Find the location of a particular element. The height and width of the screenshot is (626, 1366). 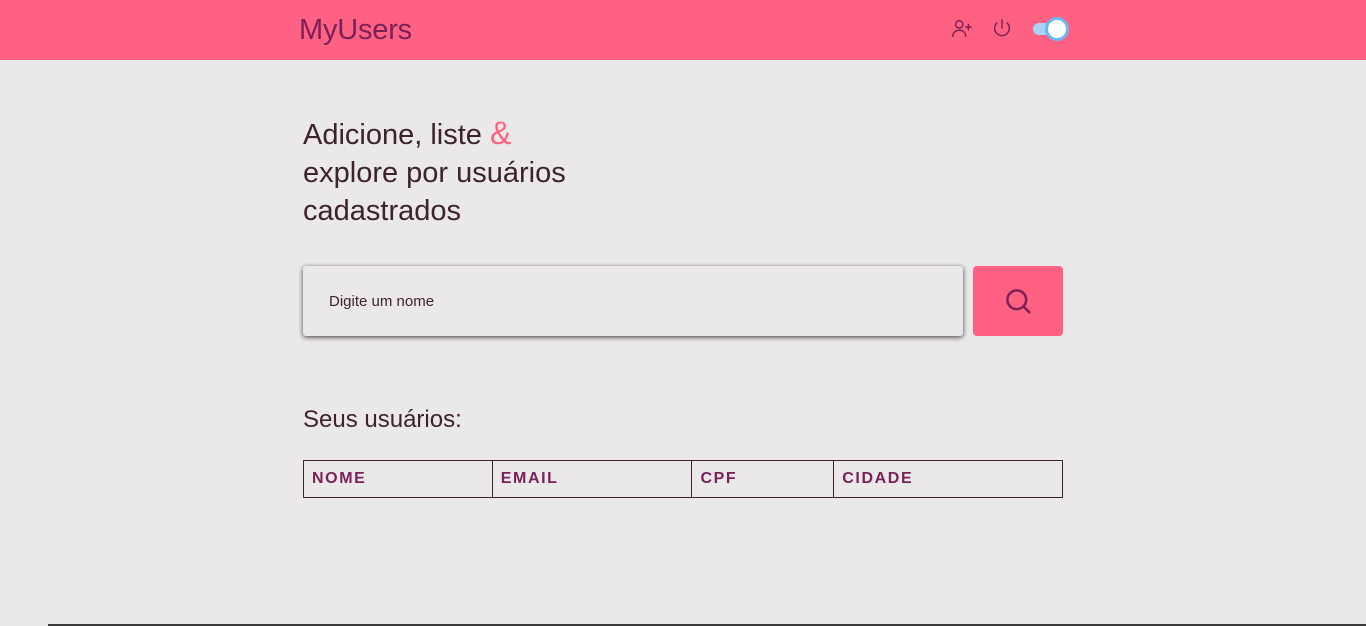

add-user-icon is located at coordinates (962, 28).